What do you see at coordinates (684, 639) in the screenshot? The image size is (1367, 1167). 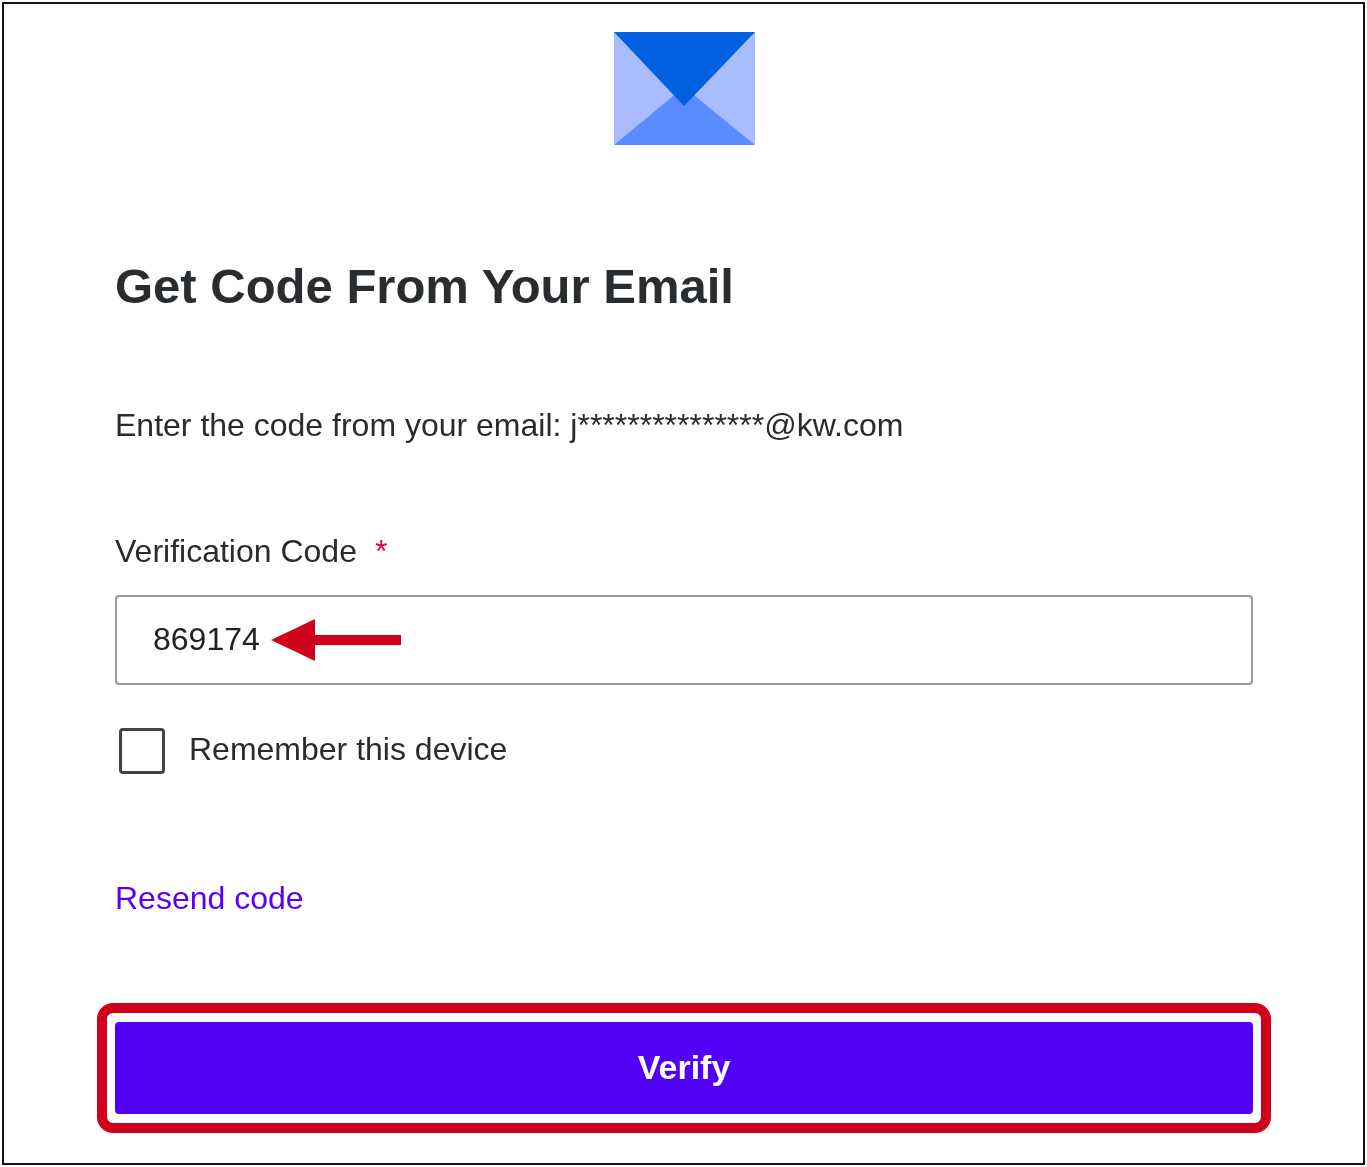 I see `code-input-field: 869174` at bounding box center [684, 639].